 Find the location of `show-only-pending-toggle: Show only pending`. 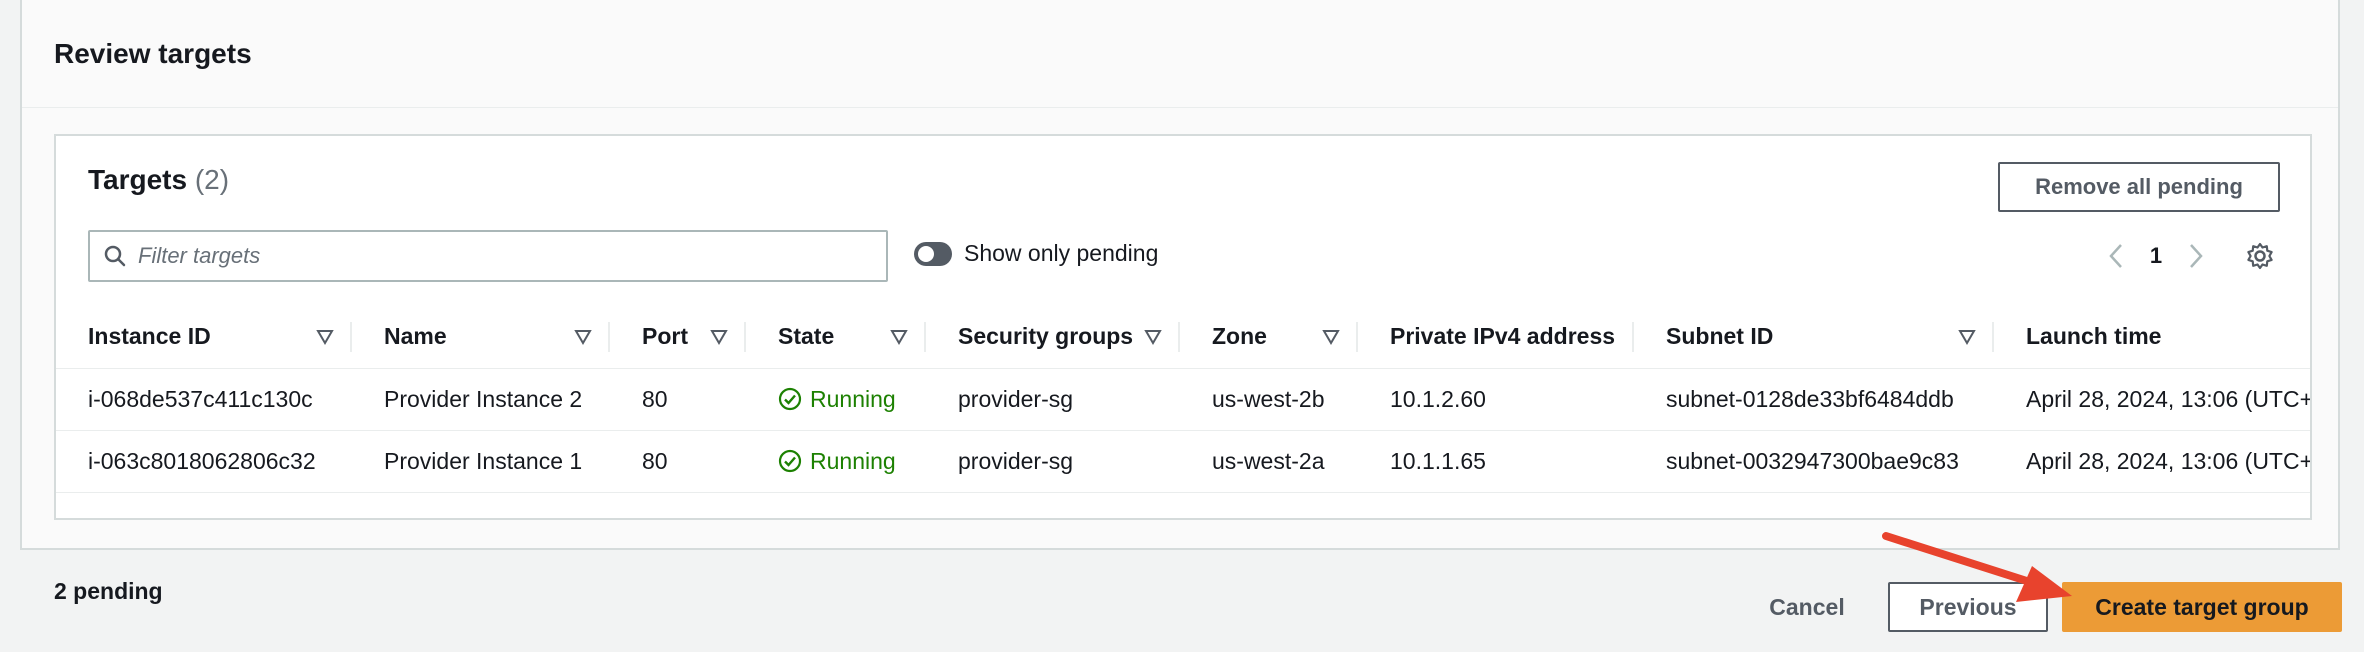

show-only-pending-toggle: Show only pending is located at coordinates (1036, 253).